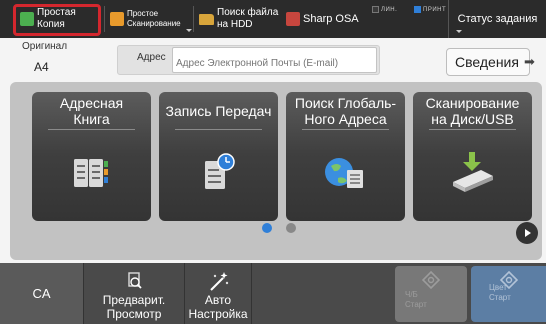 The height and width of the screenshot is (324, 546). I want to click on tab-simple-copy: Простая Копия, so click(48, 19).